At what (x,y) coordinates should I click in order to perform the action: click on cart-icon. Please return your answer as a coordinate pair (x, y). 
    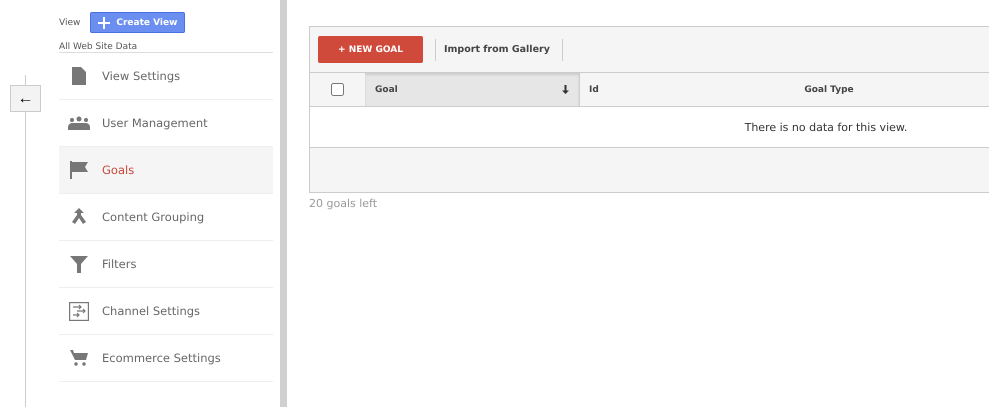
    Looking at the image, I should click on (79, 358).